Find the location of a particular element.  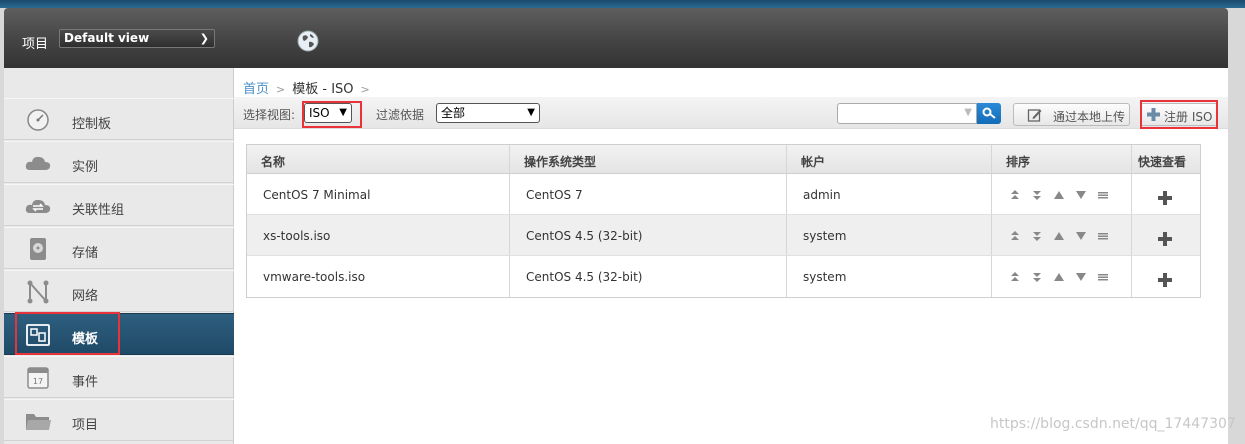

upload-local-label: 通过本地上传 is located at coordinates (1089, 117).